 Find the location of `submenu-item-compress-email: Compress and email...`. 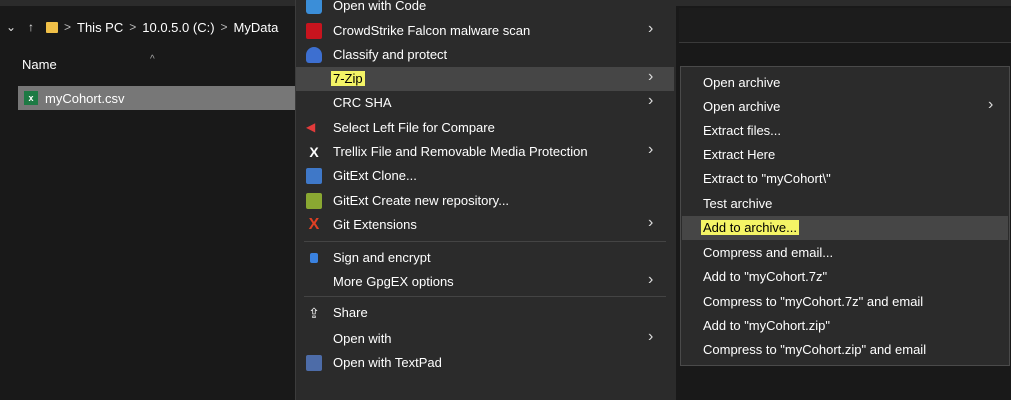

submenu-item-compress-email: Compress and email... is located at coordinates (845, 253).